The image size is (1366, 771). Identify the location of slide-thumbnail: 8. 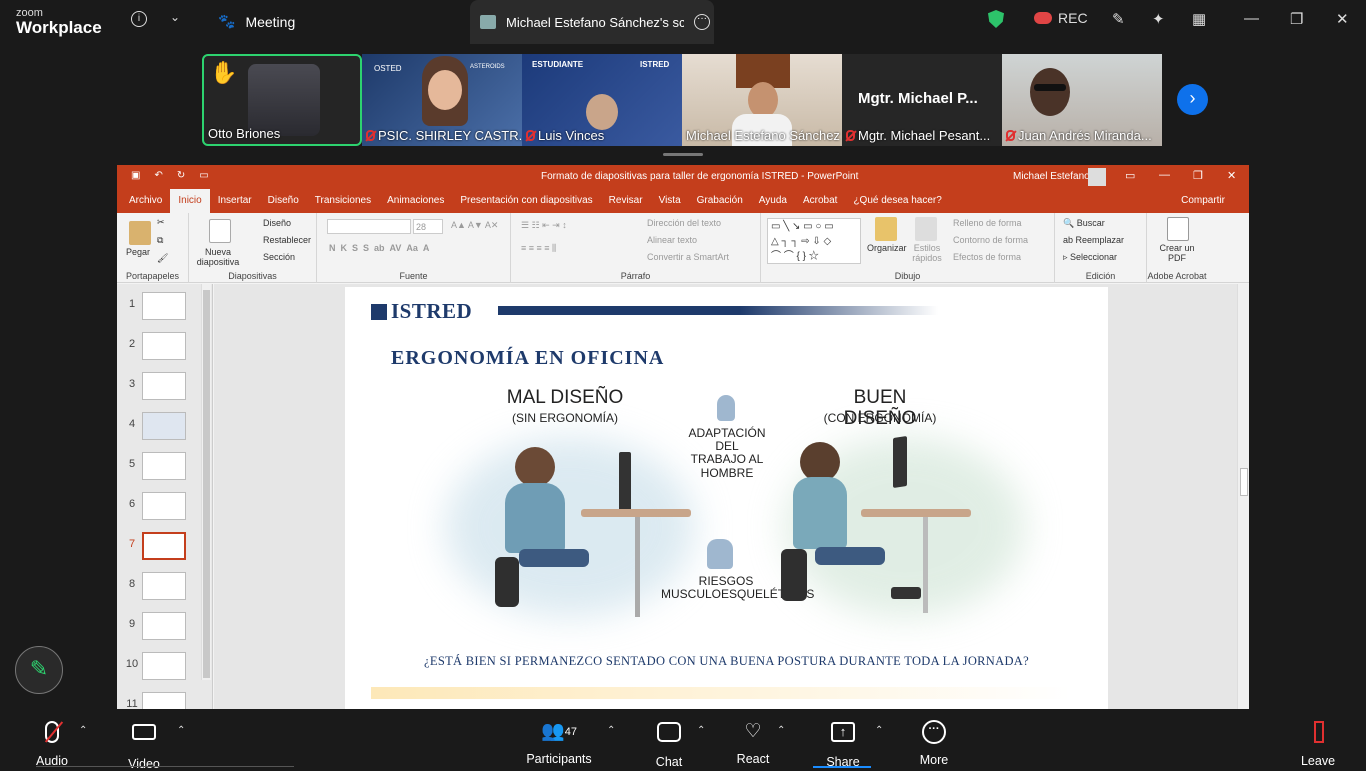
(165, 592).